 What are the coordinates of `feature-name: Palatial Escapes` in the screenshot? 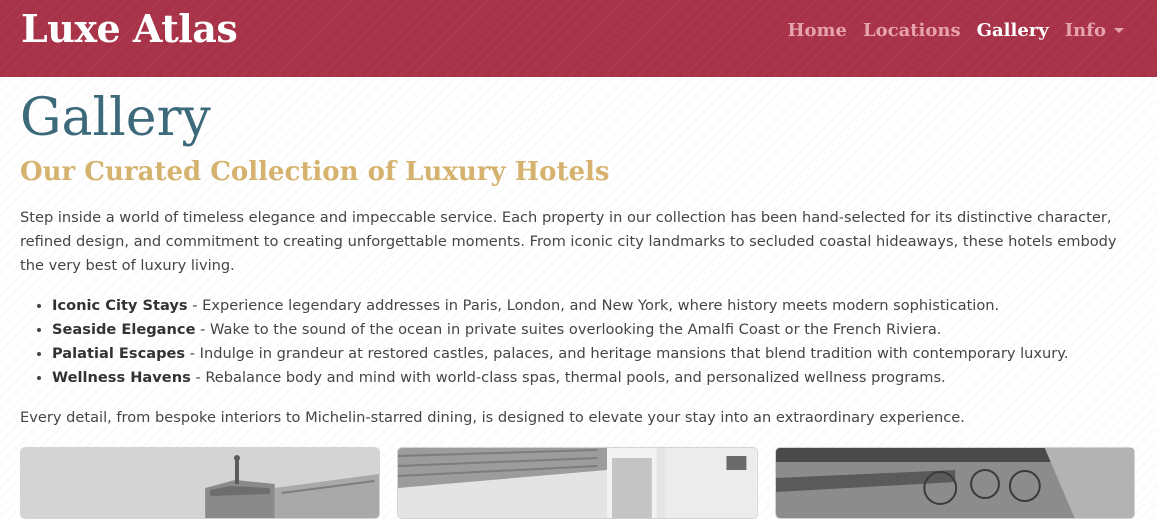 It's located at (119, 353).